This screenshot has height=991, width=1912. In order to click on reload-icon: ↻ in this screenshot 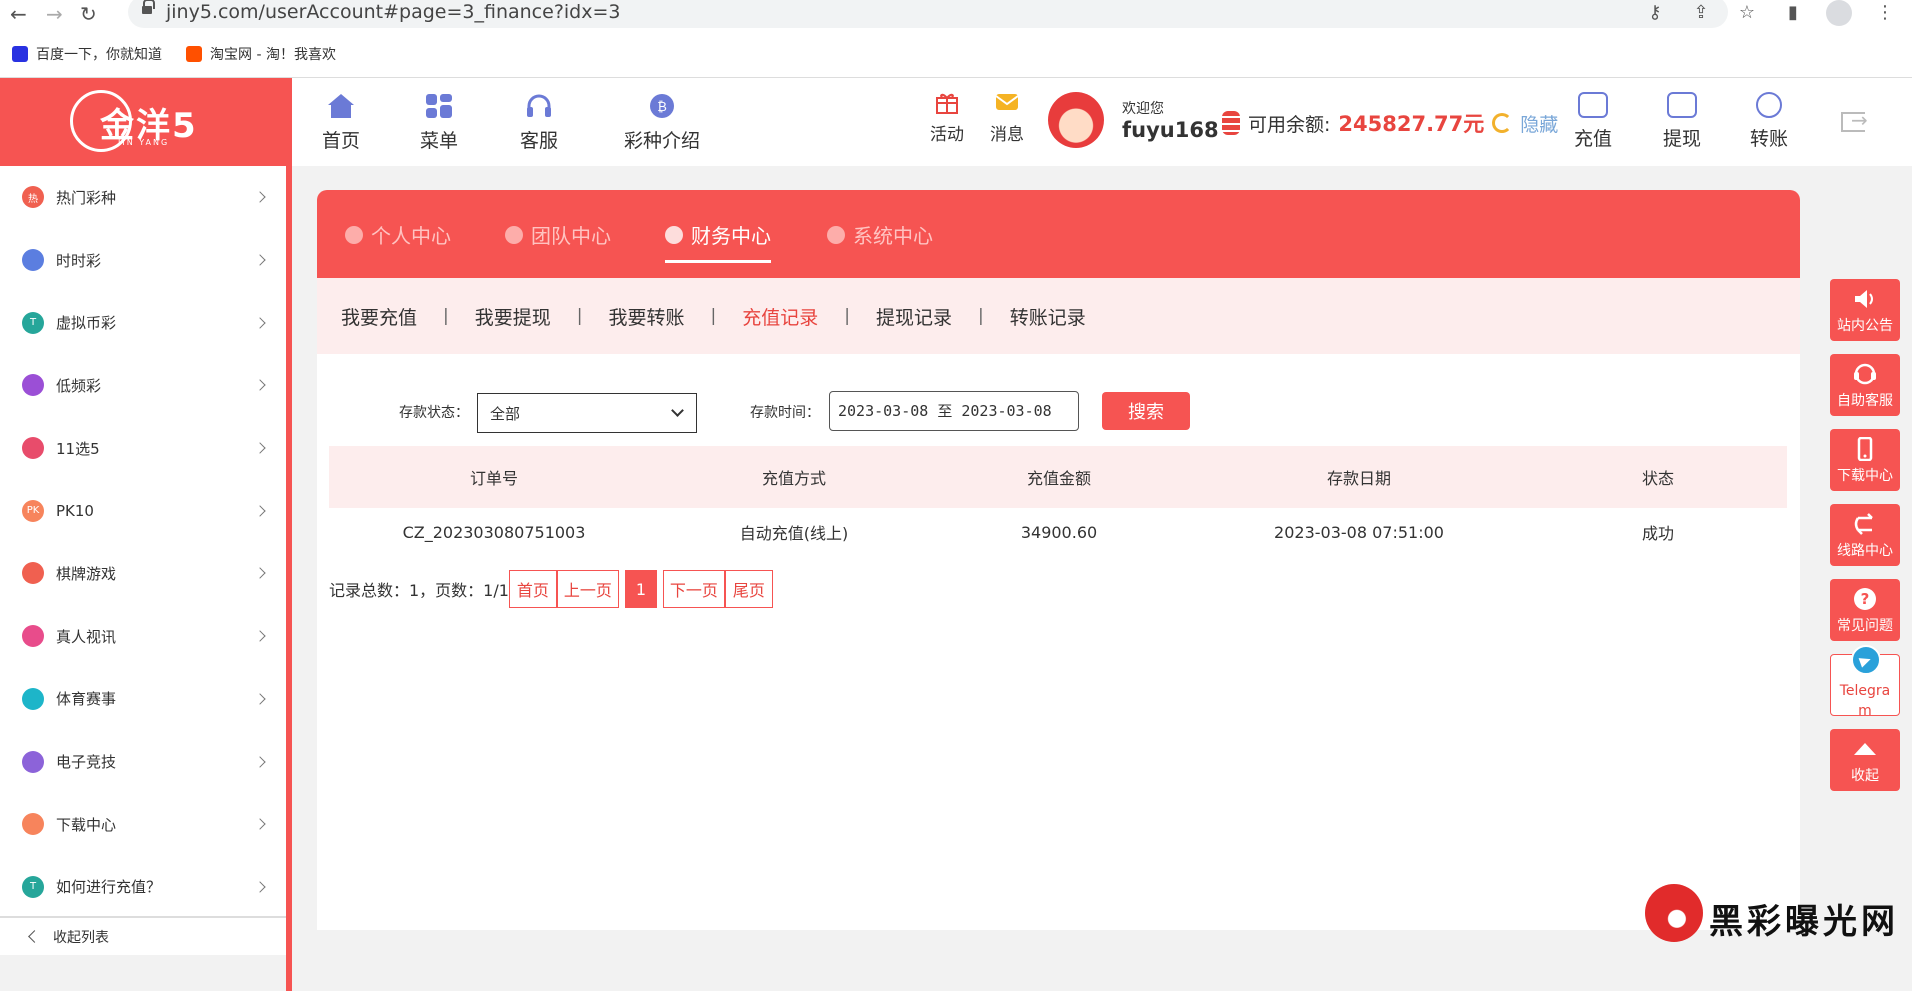, I will do `click(88, 14)`.